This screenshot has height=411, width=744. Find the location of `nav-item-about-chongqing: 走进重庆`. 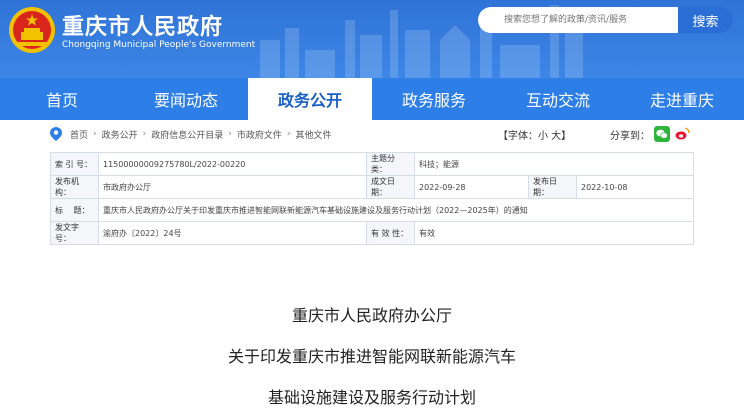

nav-item-about-chongqing: 走进重庆 is located at coordinates (682, 99).